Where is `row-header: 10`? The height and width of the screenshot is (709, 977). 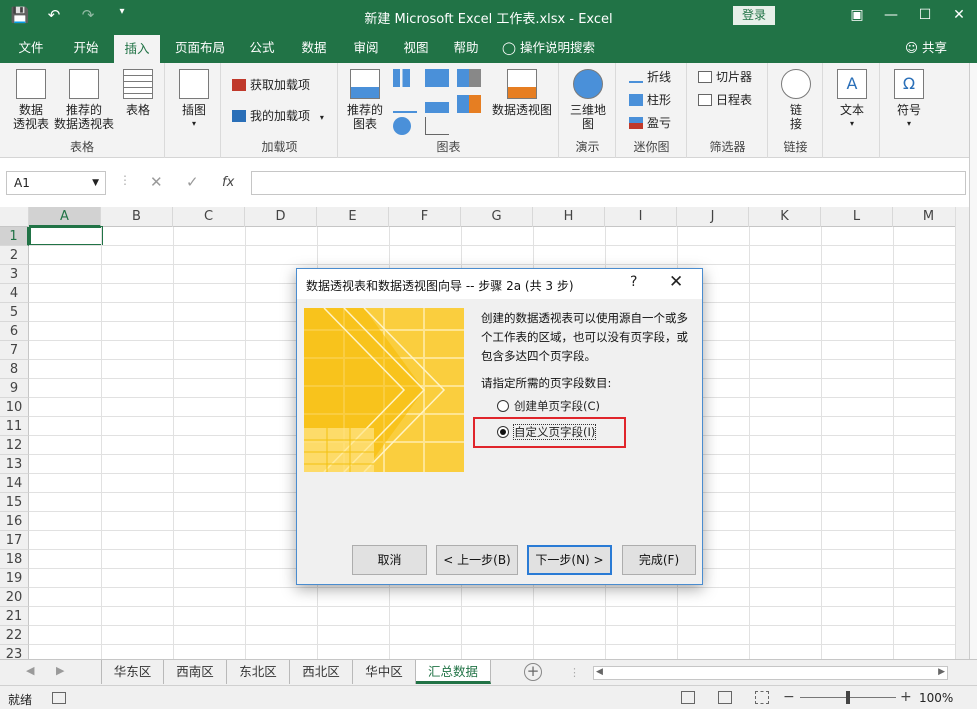 row-header: 10 is located at coordinates (14, 407).